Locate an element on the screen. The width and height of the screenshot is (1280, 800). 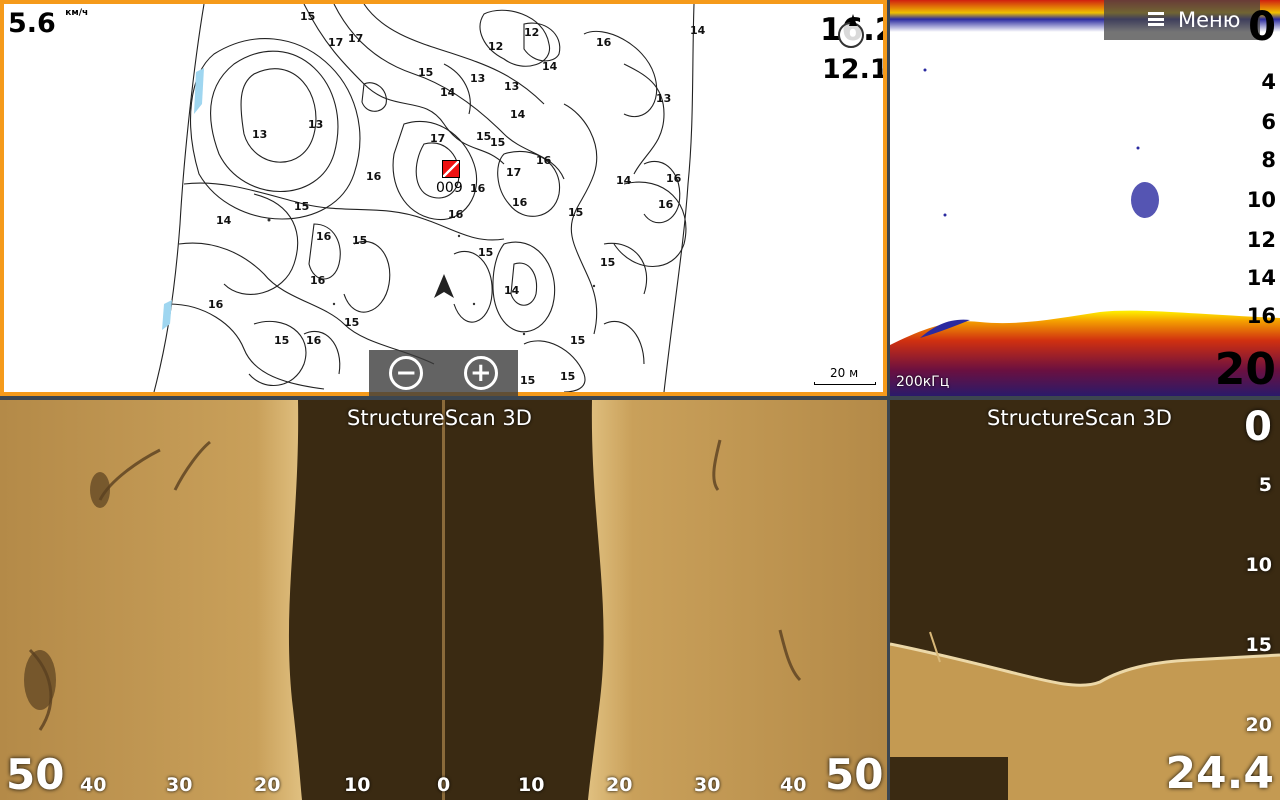
sonar-depth-tick: 8 is located at coordinates (1268, 160).